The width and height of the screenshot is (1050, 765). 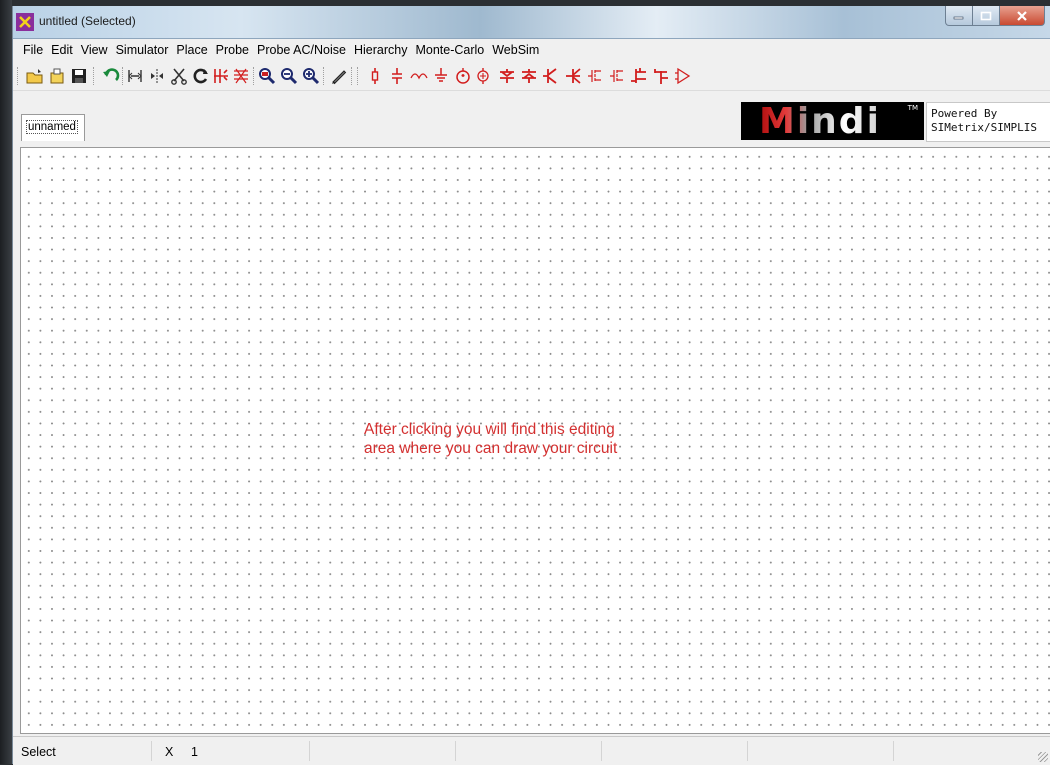 I want to click on powered-by-product: SIMetrix/SIMPLIS, so click(x=984, y=127).